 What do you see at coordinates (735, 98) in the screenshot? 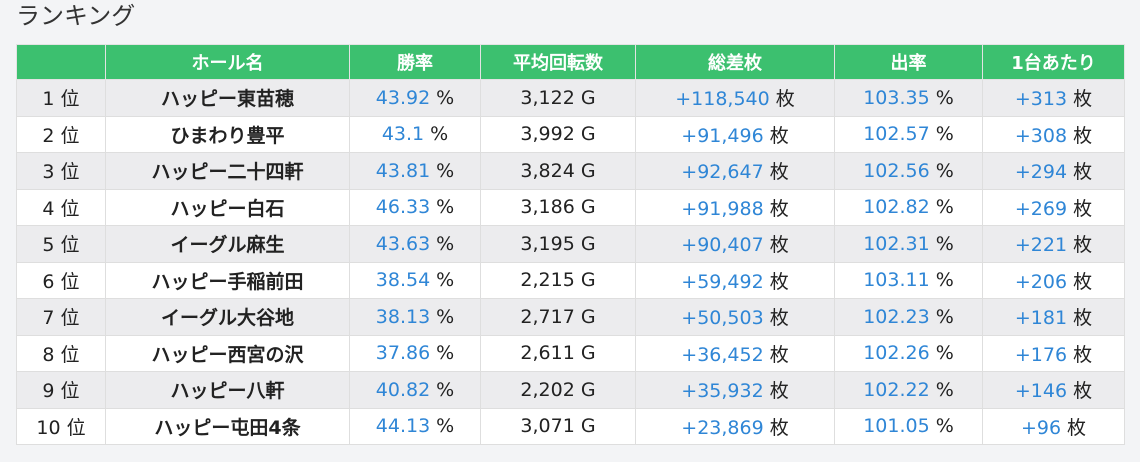
I see `total-medals-cell: +118,540 枚` at bounding box center [735, 98].